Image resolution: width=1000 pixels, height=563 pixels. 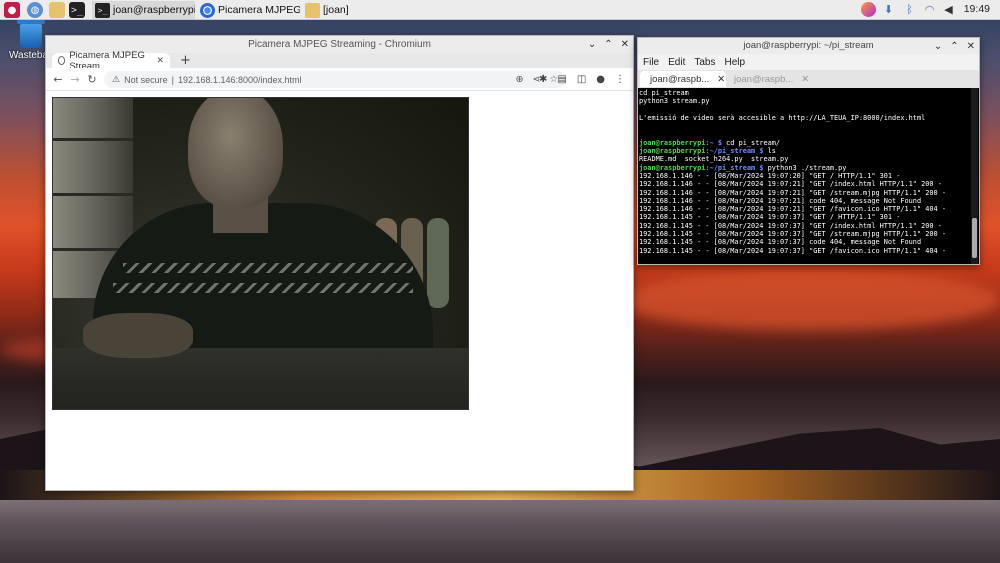 What do you see at coordinates (312, 10) in the screenshot?
I see `folder-icon` at bounding box center [312, 10].